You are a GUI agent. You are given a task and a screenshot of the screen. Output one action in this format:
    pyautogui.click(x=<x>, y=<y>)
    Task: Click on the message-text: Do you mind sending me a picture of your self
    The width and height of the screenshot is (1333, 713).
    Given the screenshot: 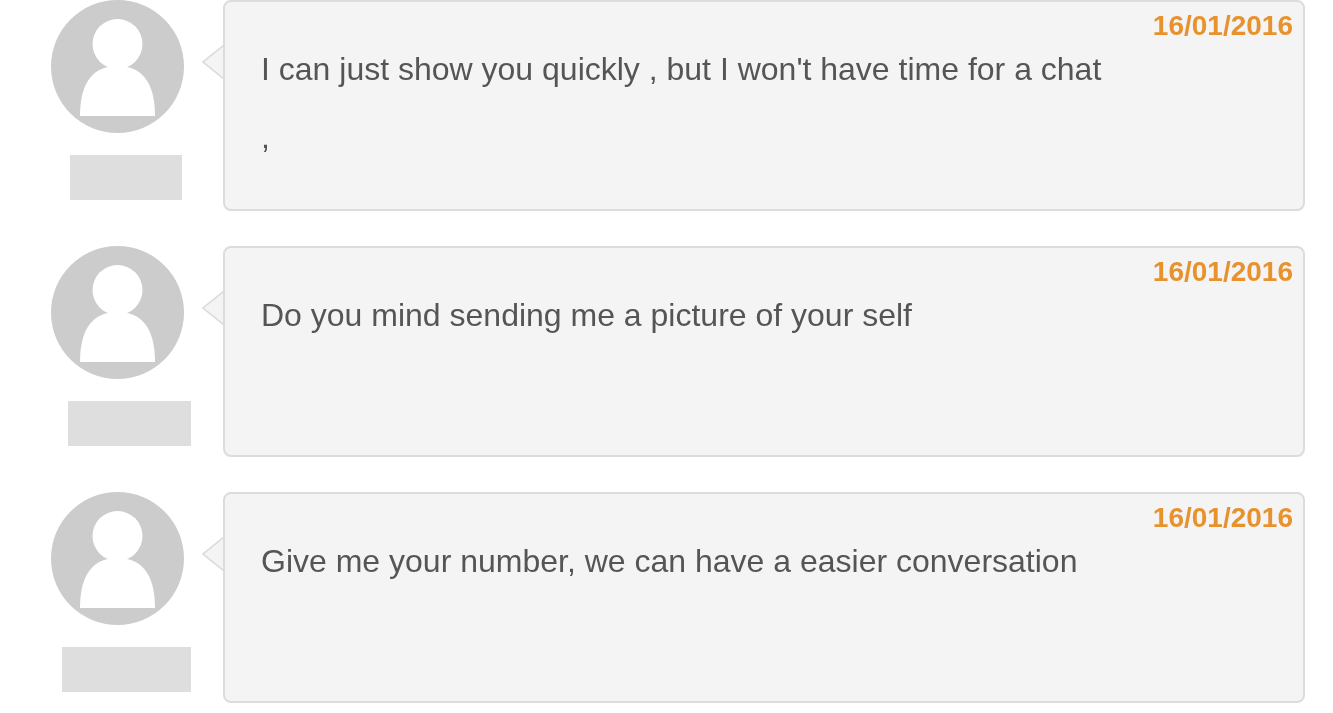 What is the action you would take?
    pyautogui.click(x=587, y=315)
    